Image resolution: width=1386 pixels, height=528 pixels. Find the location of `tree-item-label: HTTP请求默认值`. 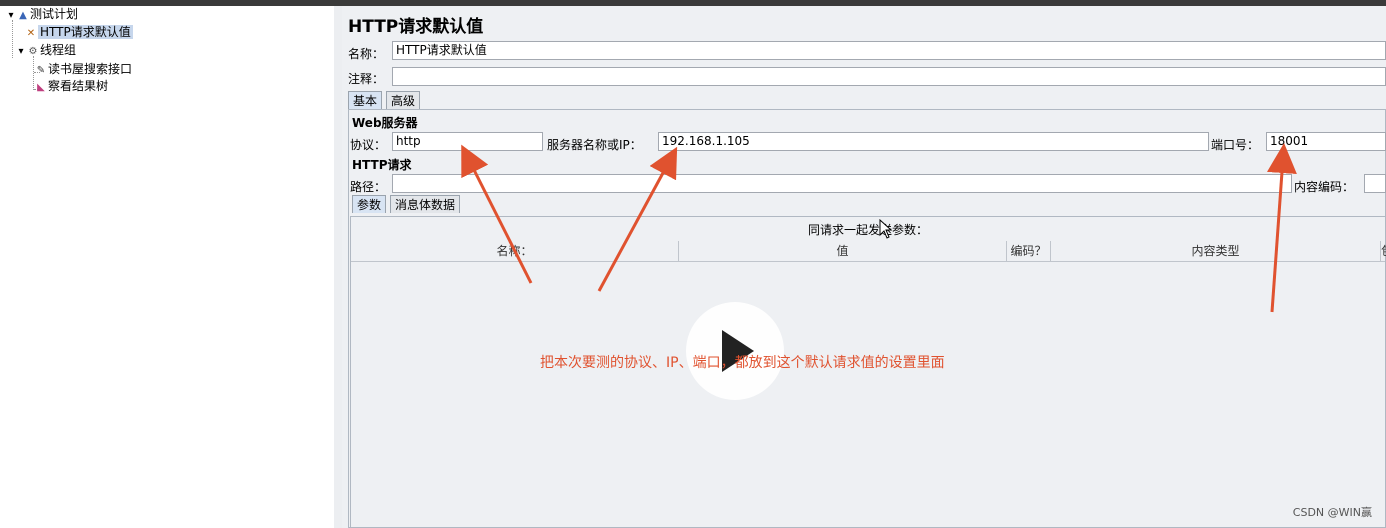

tree-item-label: HTTP请求默认值 is located at coordinates (85, 32).